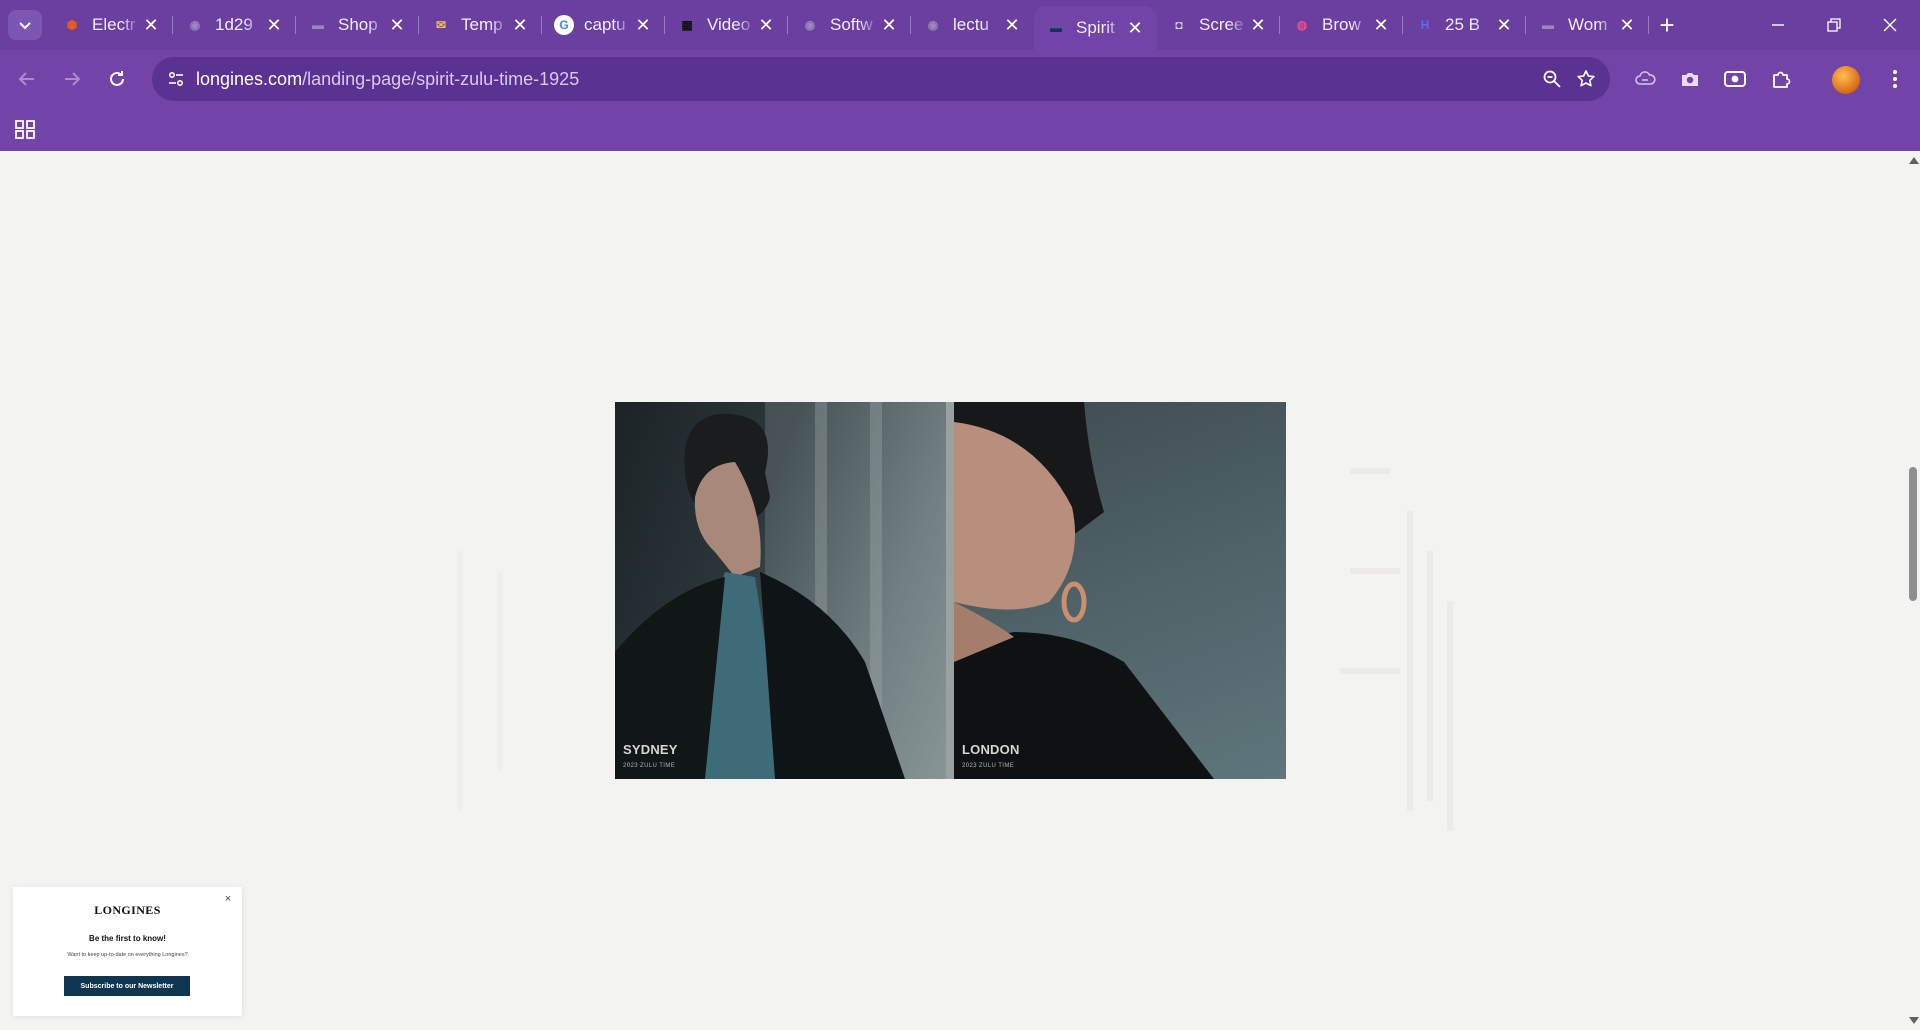 The width and height of the screenshot is (1920, 1030). I want to click on extensions-button, so click(1781, 79).